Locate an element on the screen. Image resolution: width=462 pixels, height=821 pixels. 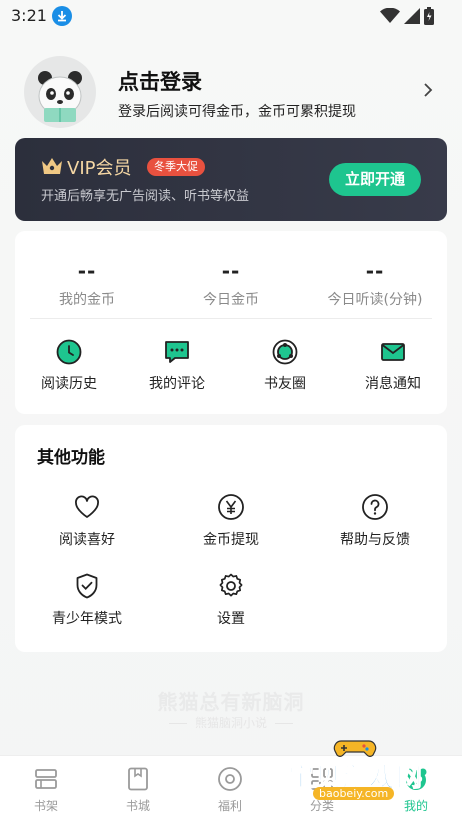
help-feedback-button: 帮助与反馈 is located at coordinates (375, 521).